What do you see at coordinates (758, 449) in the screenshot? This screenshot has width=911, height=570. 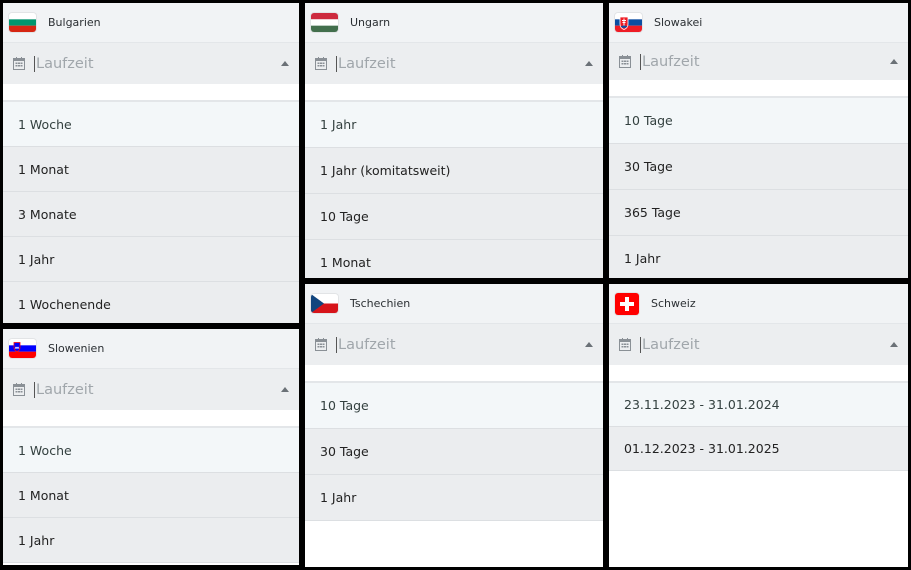 I see `option-item: 01.12.2023 - 31.01.2025` at bounding box center [758, 449].